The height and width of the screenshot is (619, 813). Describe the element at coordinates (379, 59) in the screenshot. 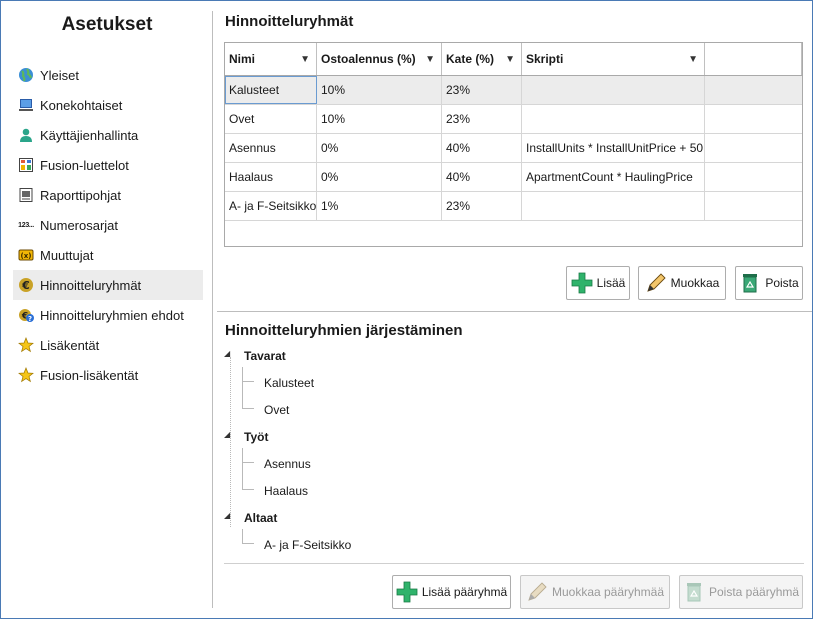

I see `column-header-ostoalennus: Ostoalennus (%) ▼` at that location.